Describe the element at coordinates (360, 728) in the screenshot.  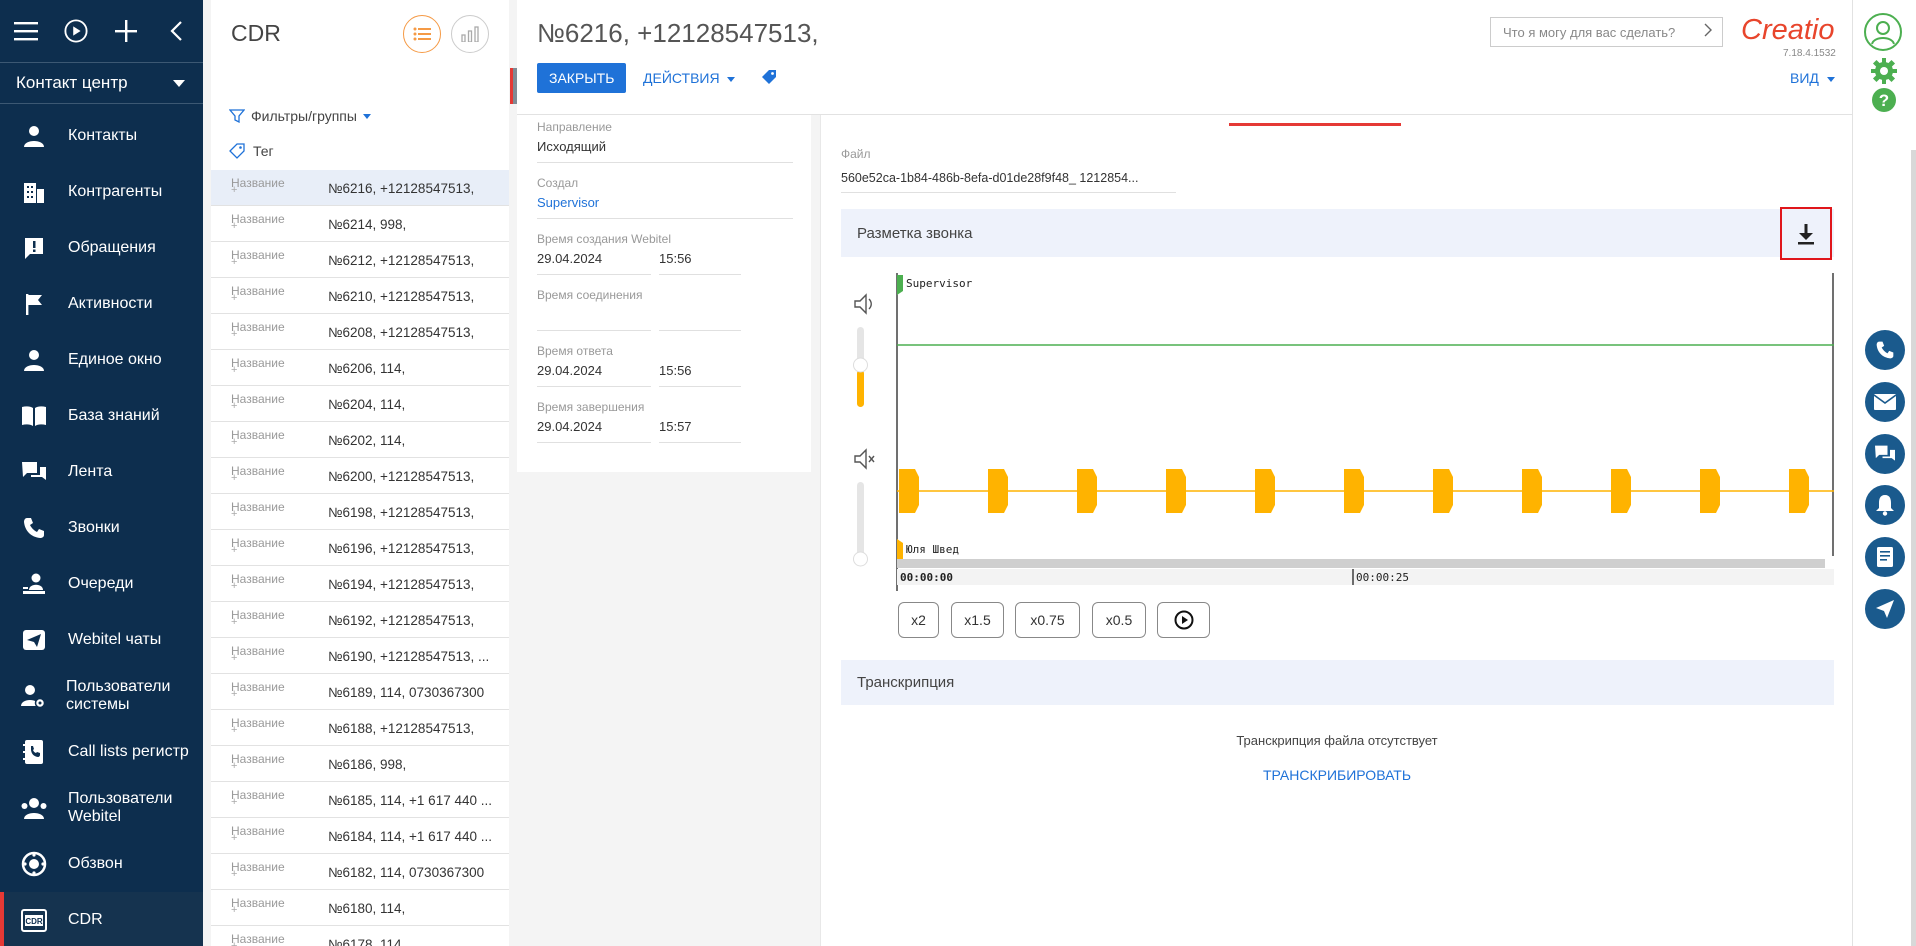
I see `list-row: Название + №6188, +12128547513,` at that location.